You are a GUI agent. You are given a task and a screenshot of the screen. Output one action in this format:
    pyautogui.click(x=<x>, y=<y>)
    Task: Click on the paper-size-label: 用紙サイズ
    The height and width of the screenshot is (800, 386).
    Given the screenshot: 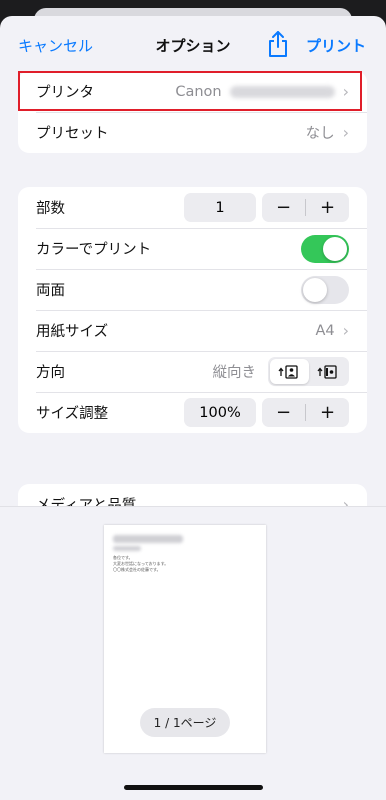 What is the action you would take?
    pyautogui.click(x=72, y=332)
    